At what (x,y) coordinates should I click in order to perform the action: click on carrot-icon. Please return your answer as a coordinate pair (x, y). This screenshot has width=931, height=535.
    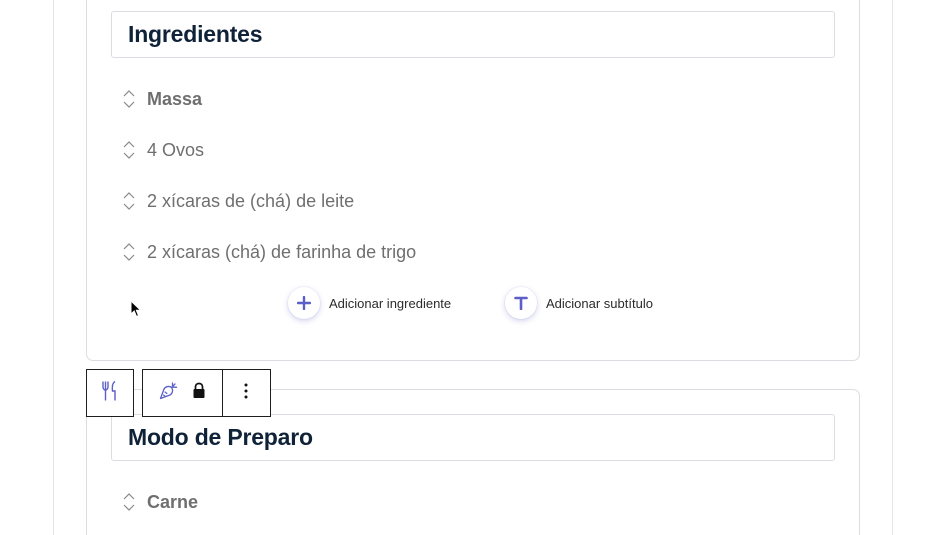
    Looking at the image, I should click on (168, 393).